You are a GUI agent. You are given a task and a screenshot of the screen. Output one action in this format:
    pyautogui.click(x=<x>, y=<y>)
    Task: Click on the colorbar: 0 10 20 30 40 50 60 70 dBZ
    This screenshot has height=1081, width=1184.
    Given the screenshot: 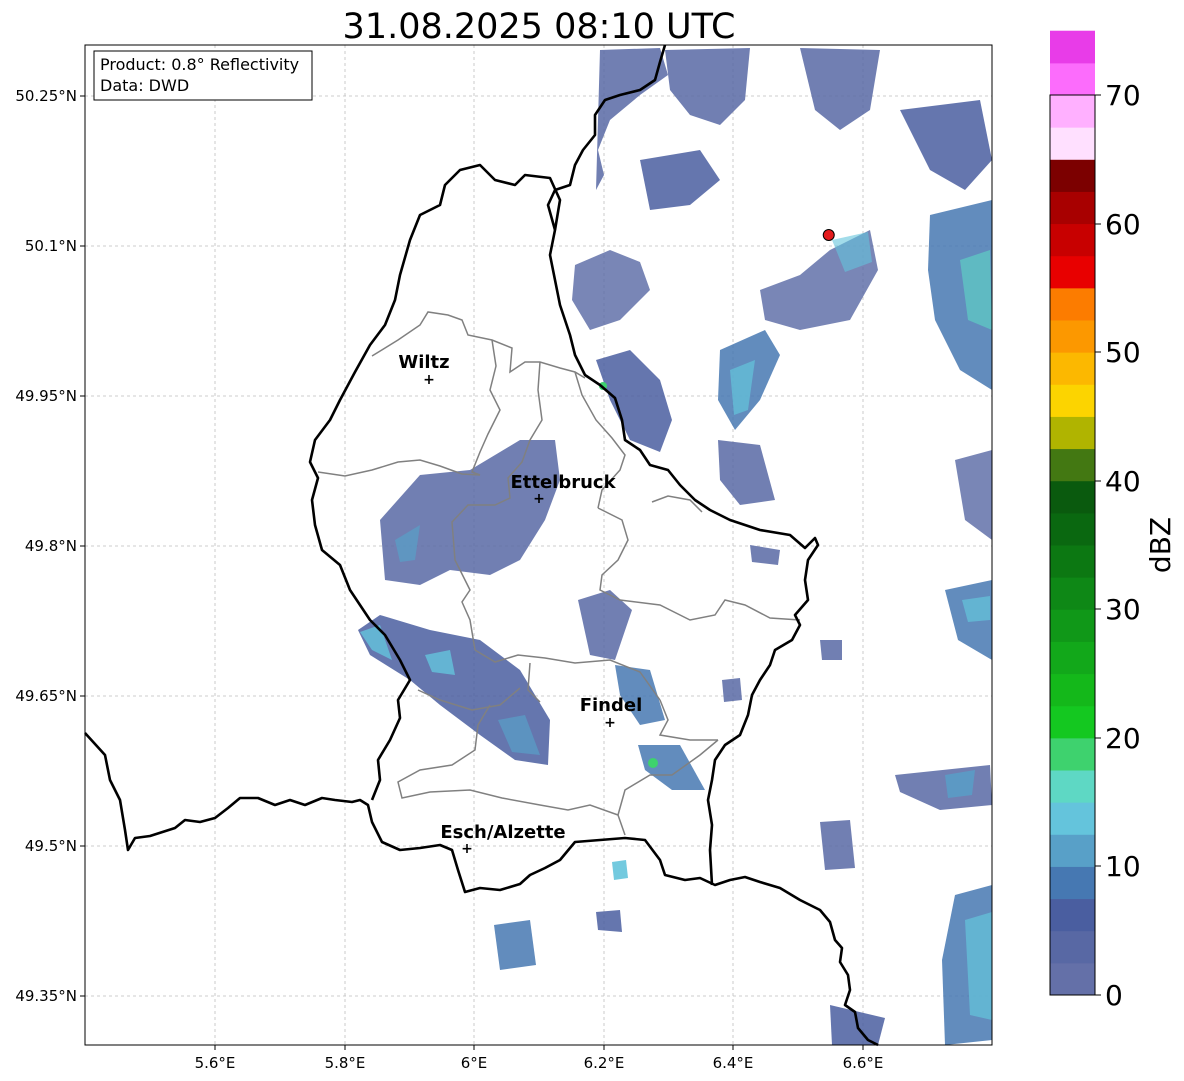 What is the action you would take?
    pyautogui.click(x=1113, y=521)
    